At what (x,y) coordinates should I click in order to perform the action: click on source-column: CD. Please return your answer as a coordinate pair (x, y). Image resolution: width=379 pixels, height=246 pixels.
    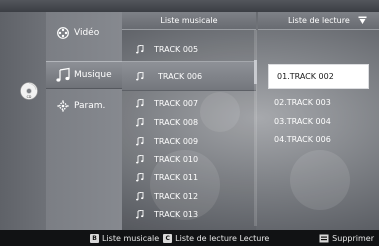
    Looking at the image, I should click on (23, 121).